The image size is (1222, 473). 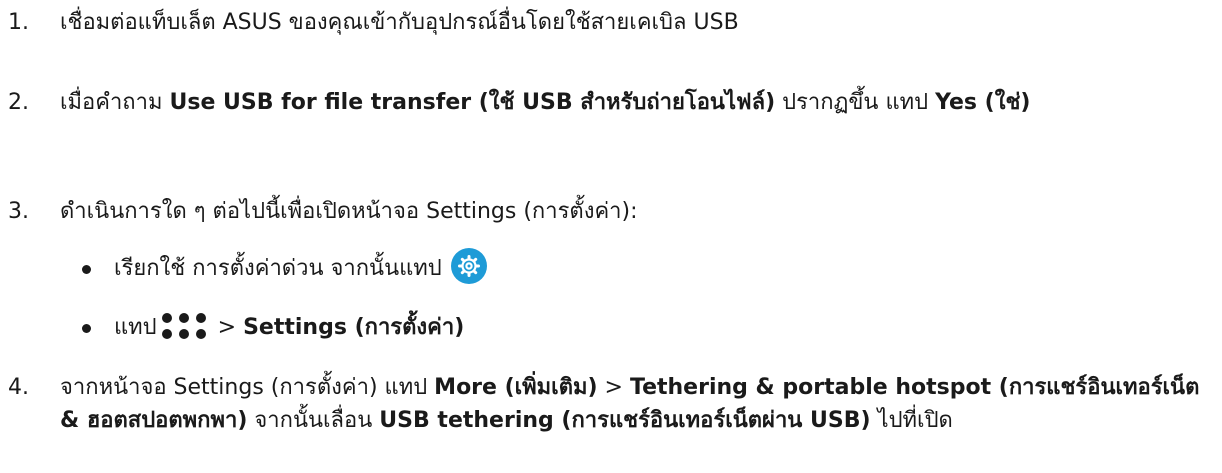 I want to click on step-text-part: >, so click(x=613, y=387).